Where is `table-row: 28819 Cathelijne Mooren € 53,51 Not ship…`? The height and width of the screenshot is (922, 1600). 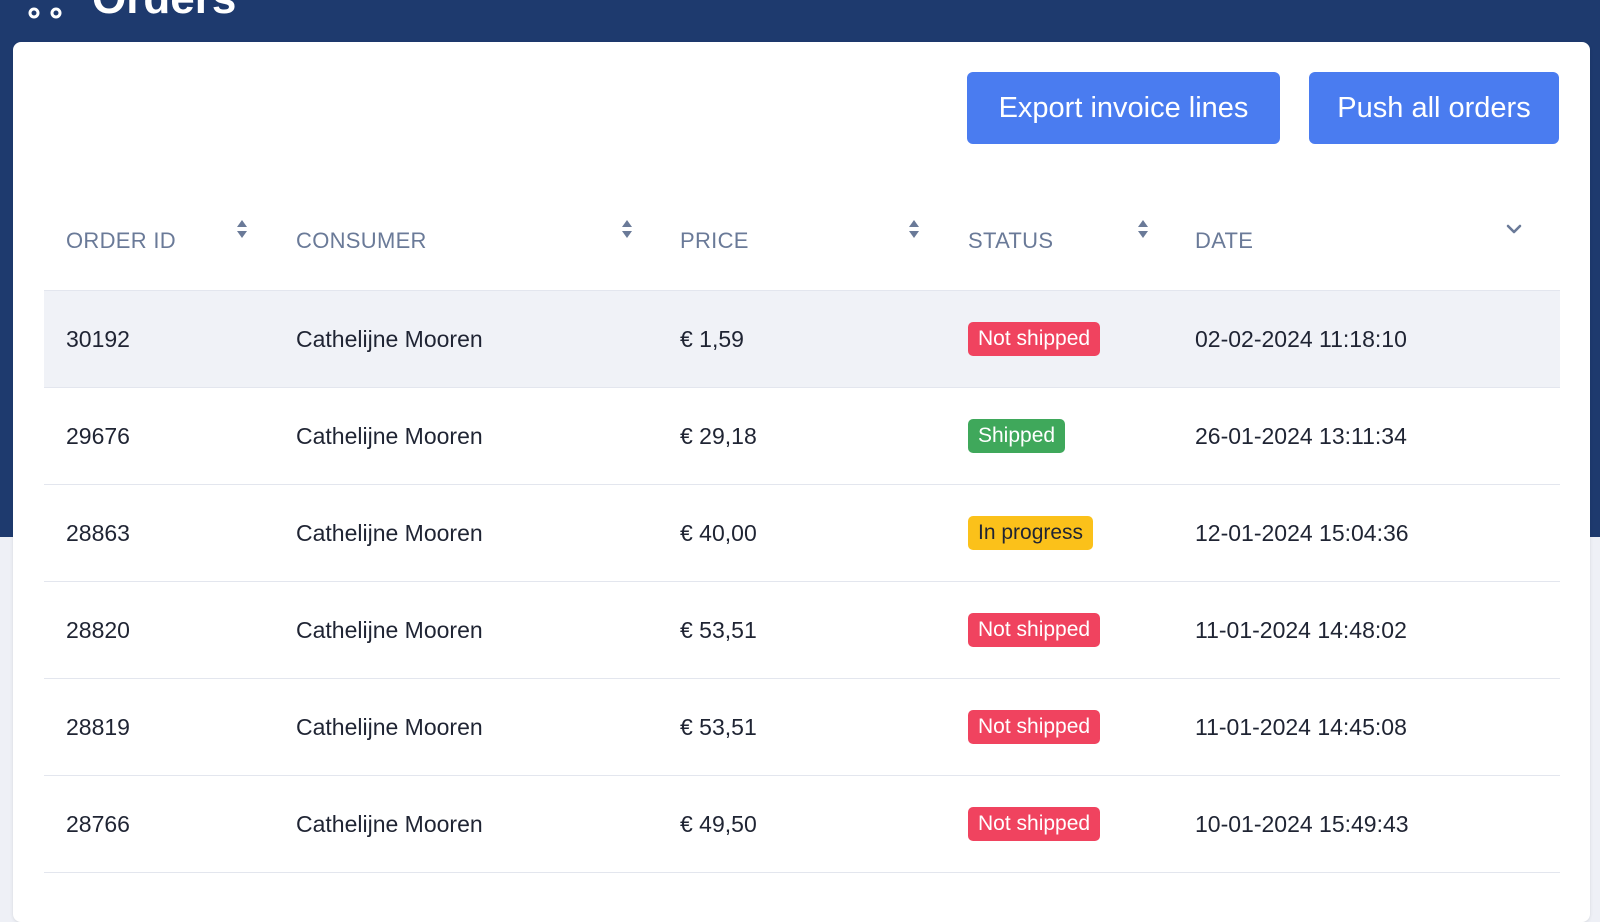
table-row: 28819 Cathelijne Mooren € 53,51 Not ship… is located at coordinates (802, 727).